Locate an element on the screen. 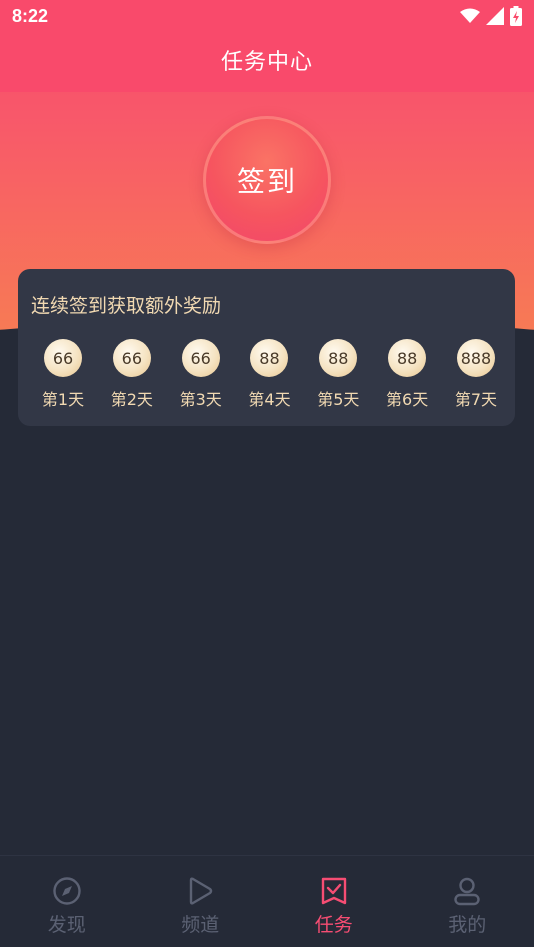  day-label: 第3天 is located at coordinates (200, 399).